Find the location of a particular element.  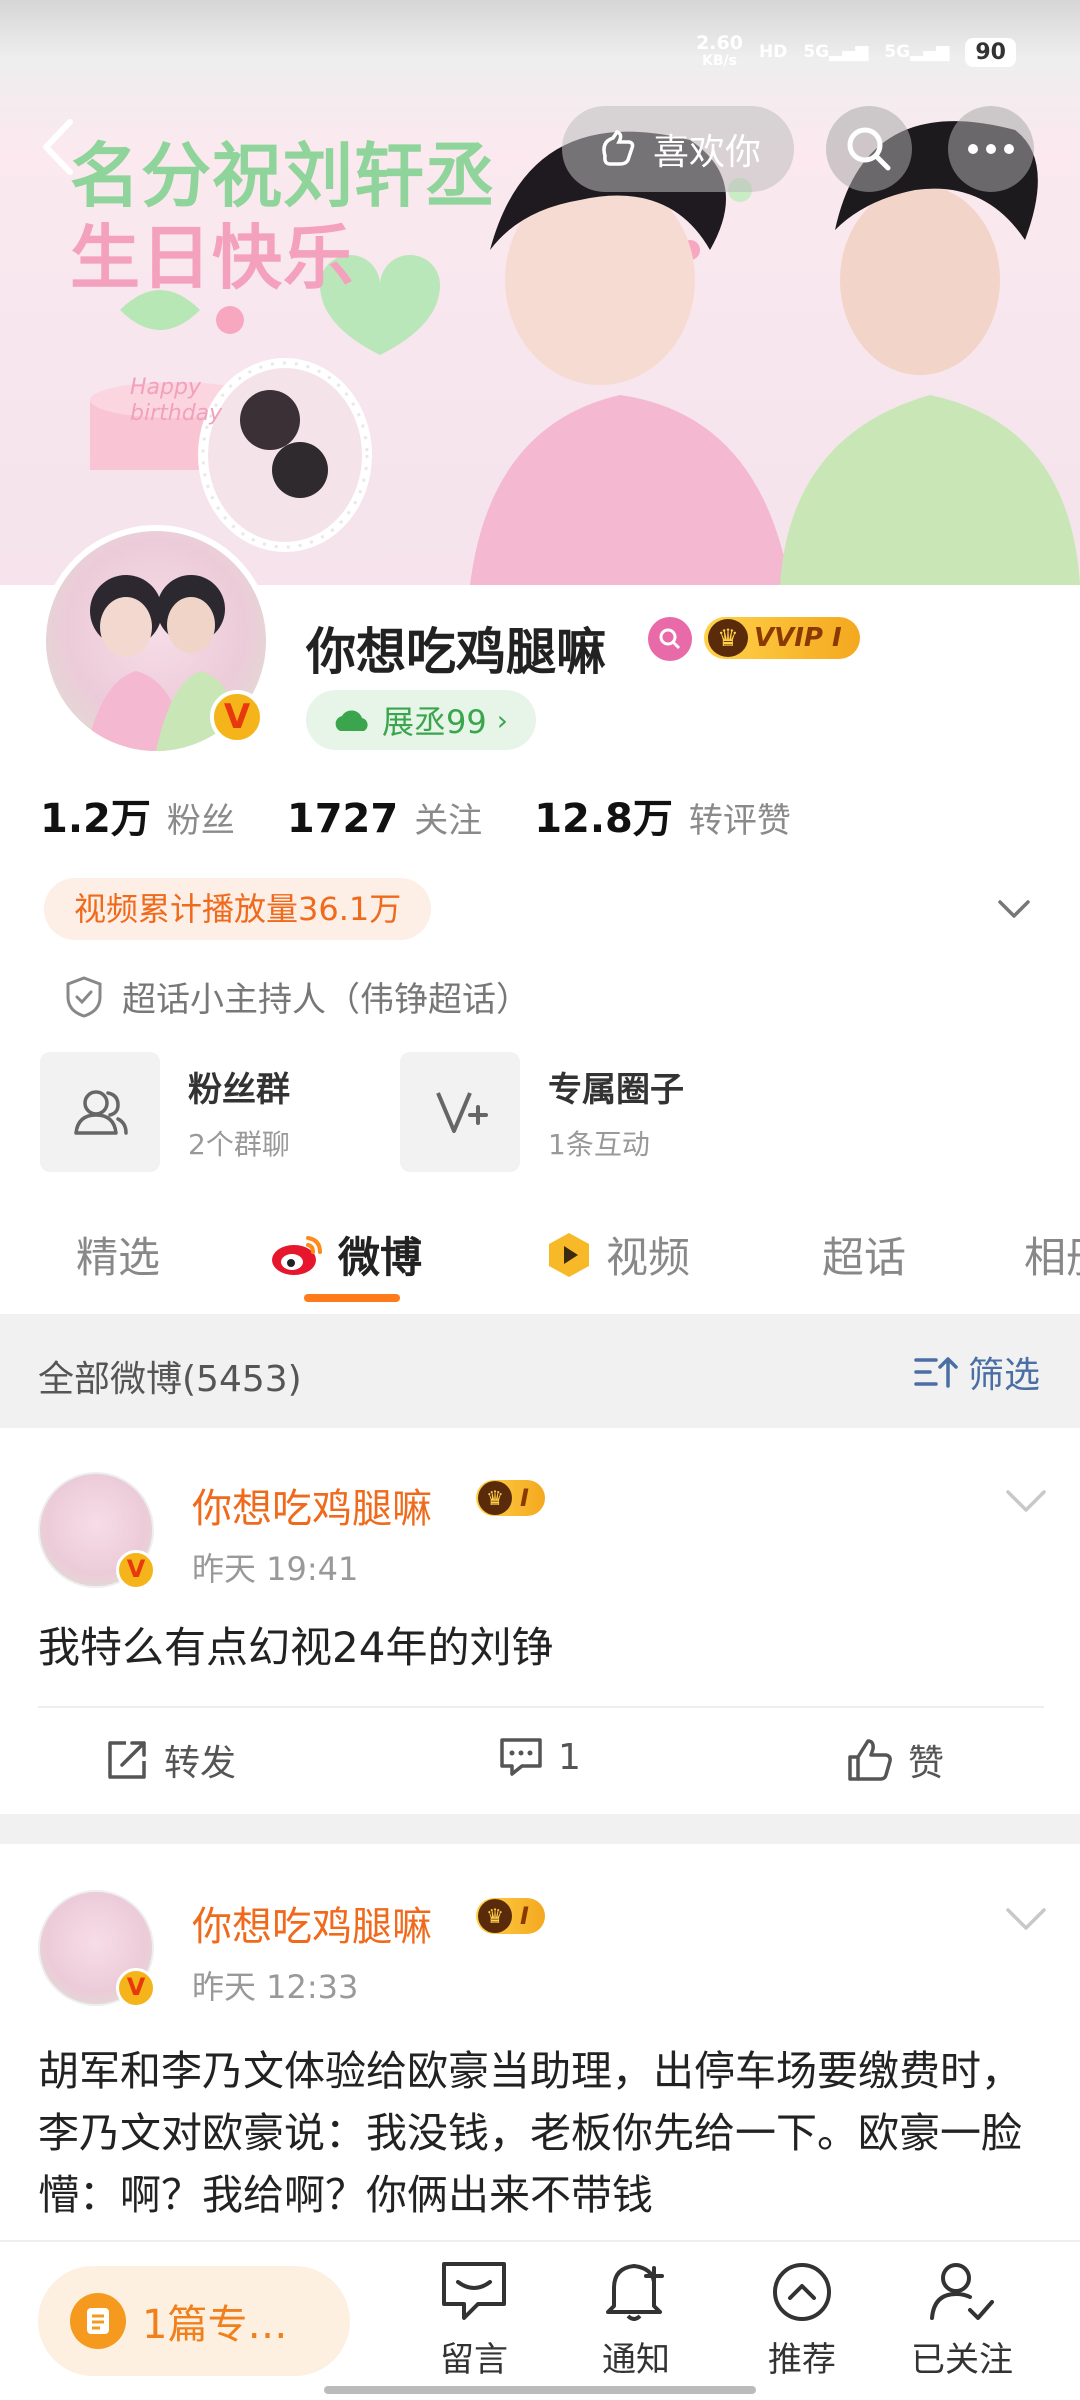

following-count: 1727 is located at coordinates (342, 819).